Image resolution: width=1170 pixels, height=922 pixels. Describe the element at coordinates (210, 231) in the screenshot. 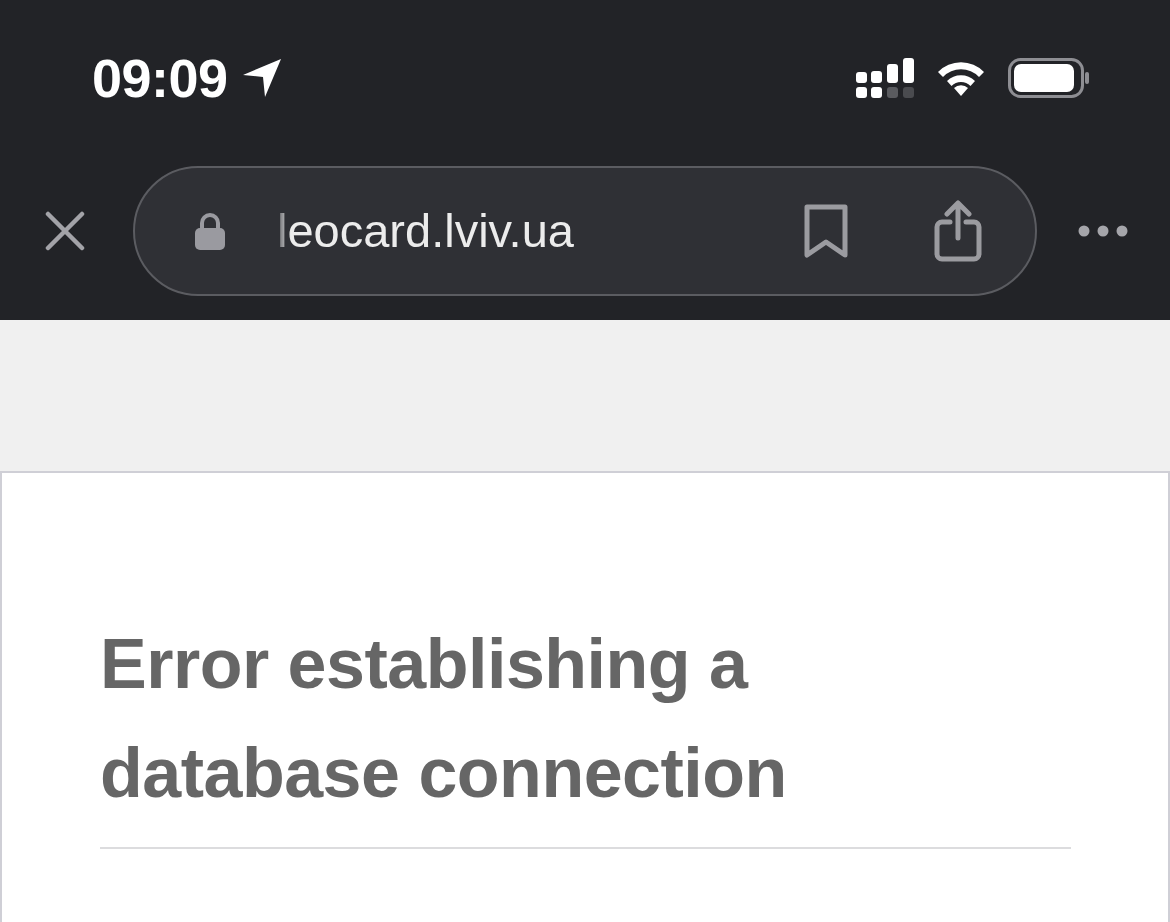

I see `lock-icon` at that location.